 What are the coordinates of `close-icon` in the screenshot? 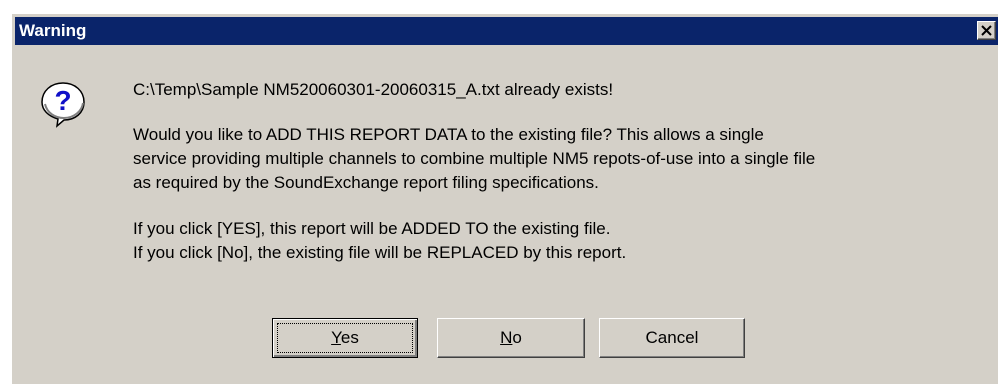 It's located at (986, 30).